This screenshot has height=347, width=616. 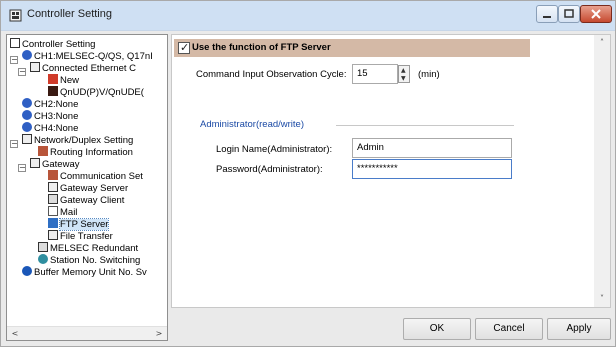 I want to click on scroll-left-icon: <, so click(x=15, y=334).